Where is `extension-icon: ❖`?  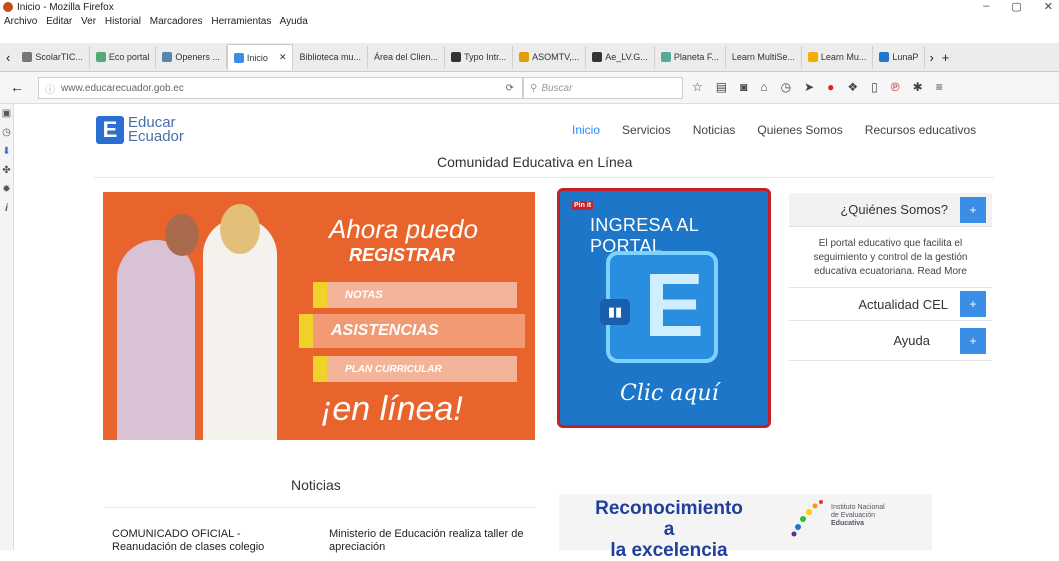 extension-icon: ❖ is located at coordinates (852, 87).